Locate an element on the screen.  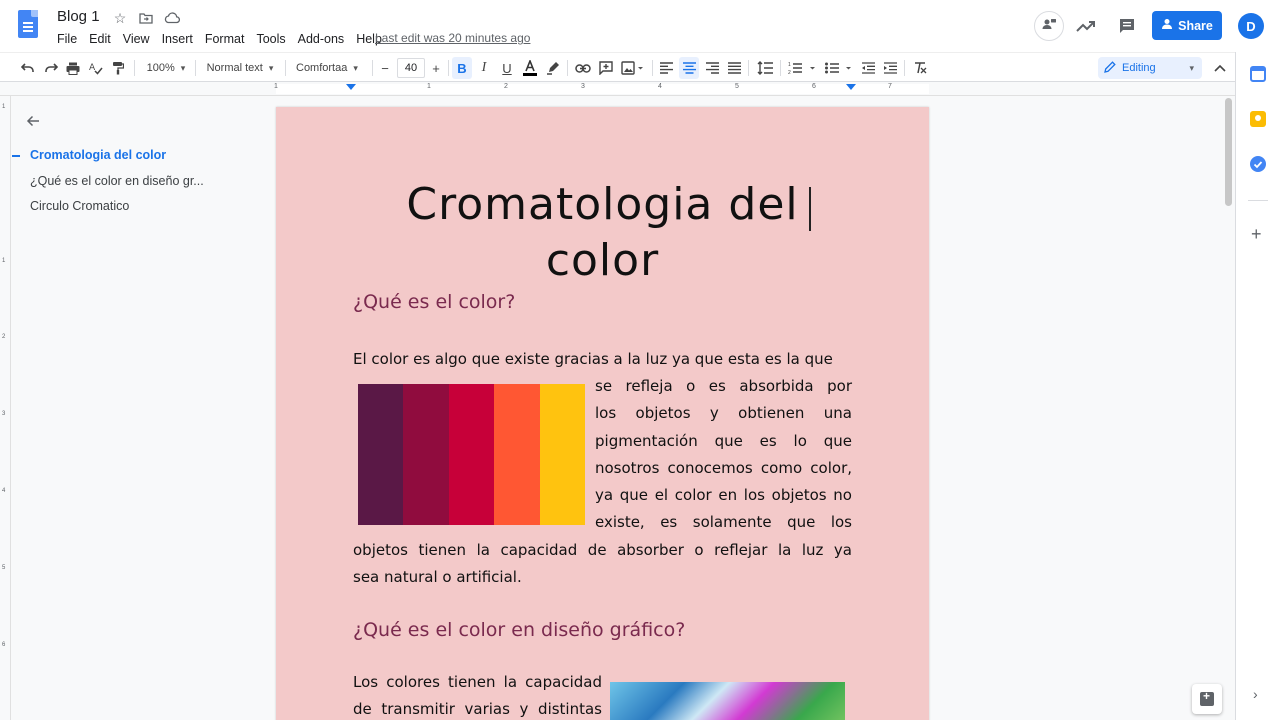
bold-icon: B is located at coordinates (462, 68).